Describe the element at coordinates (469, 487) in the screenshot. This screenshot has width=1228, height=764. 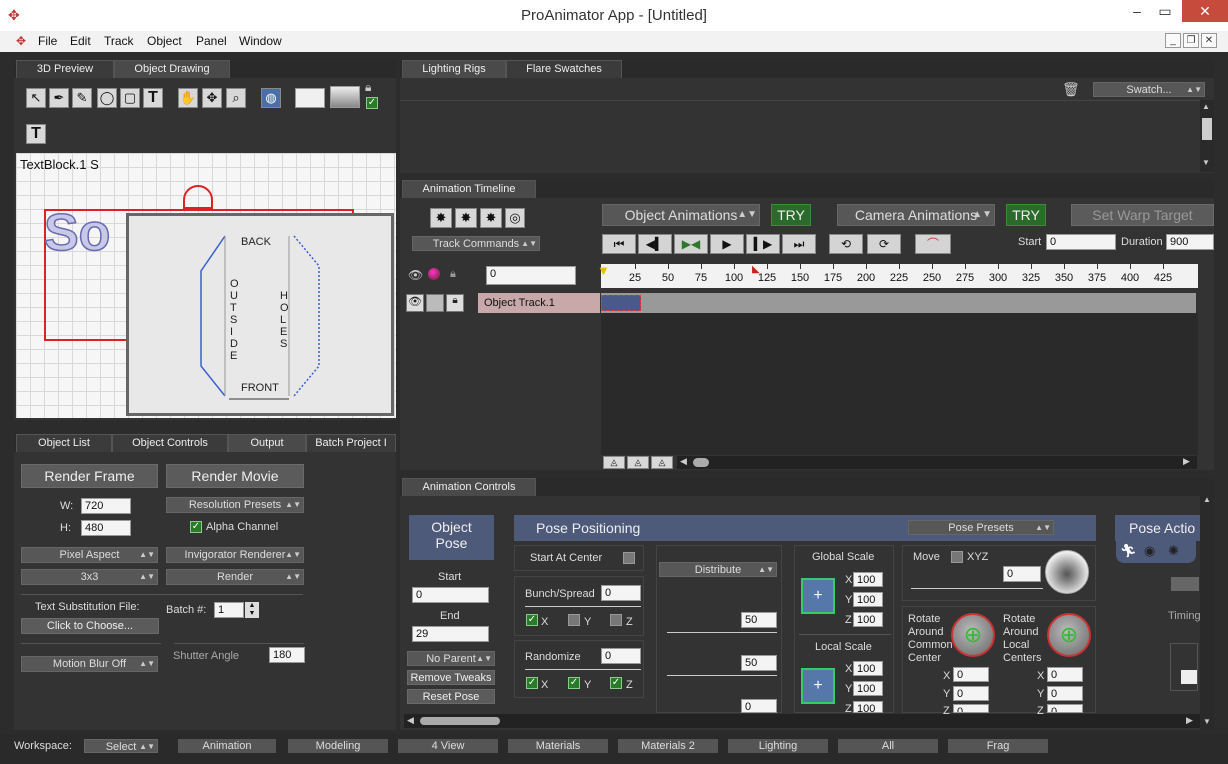
I see `tab-animation-controls: Animation Controls` at that location.